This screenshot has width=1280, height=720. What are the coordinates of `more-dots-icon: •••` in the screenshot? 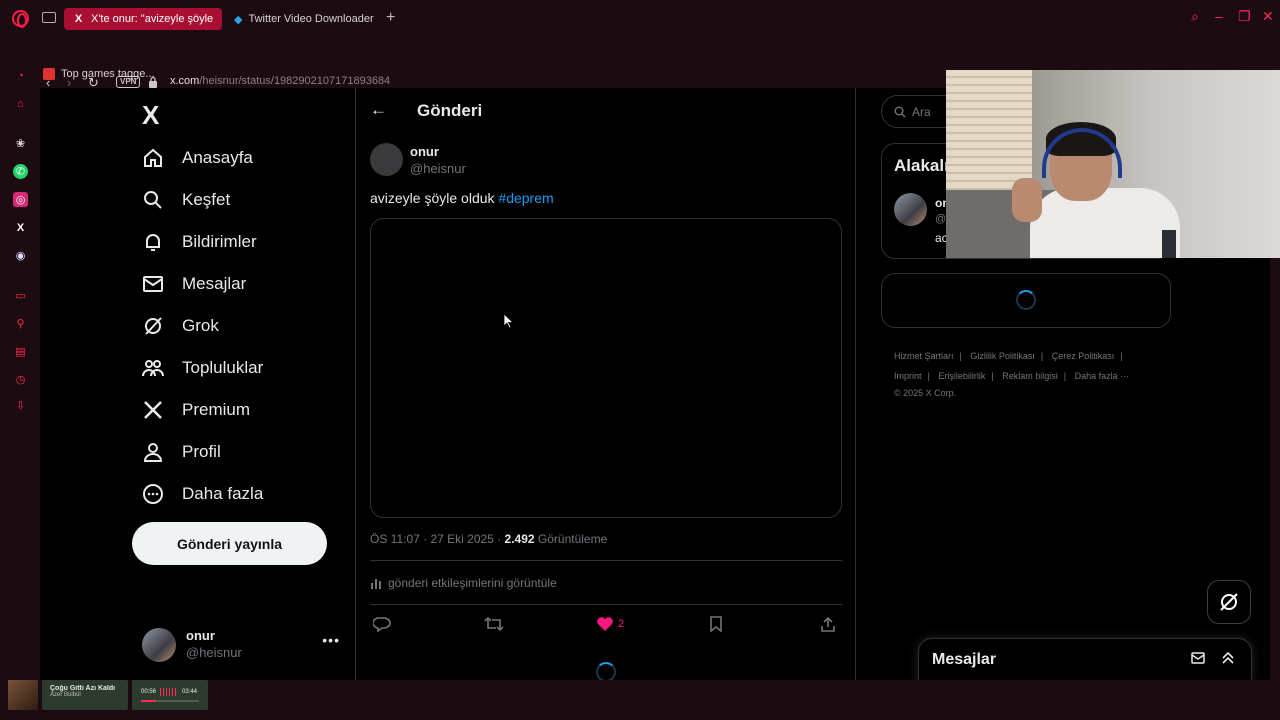 It's located at (331, 640).